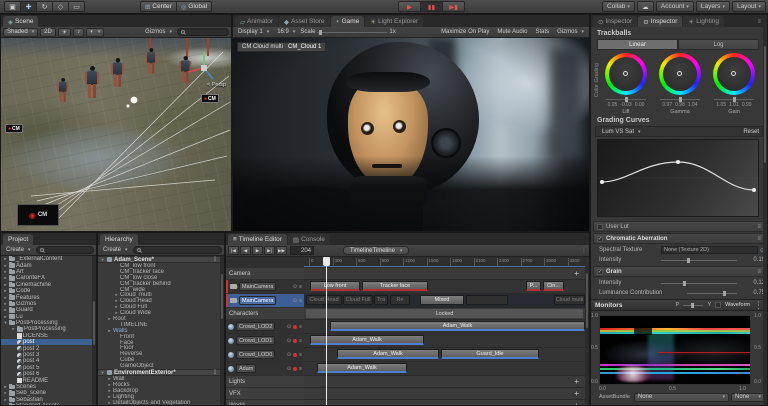 The image size is (768, 406). What do you see at coordinates (258, 300) in the screenshot?
I see `track-name: MainCamera` at bounding box center [258, 300].